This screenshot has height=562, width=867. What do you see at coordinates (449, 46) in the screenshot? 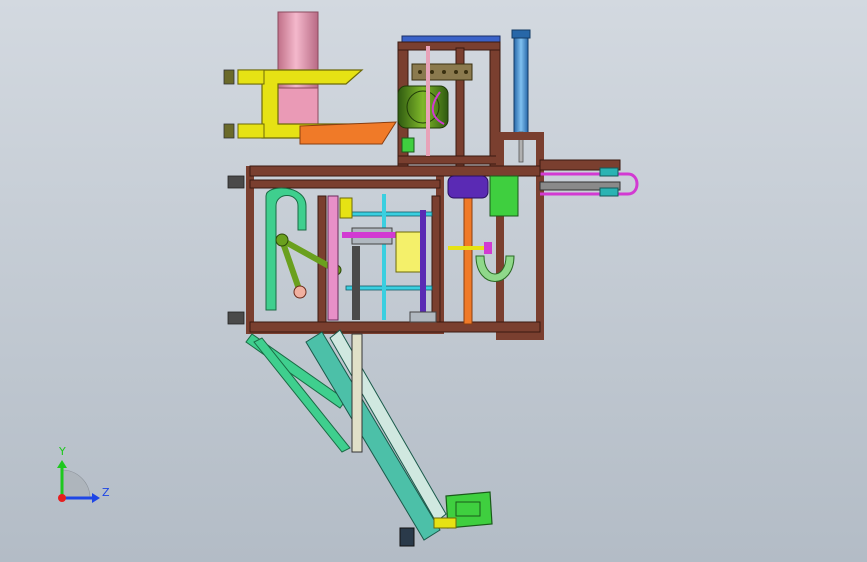
I see `tower-beam` at bounding box center [449, 46].